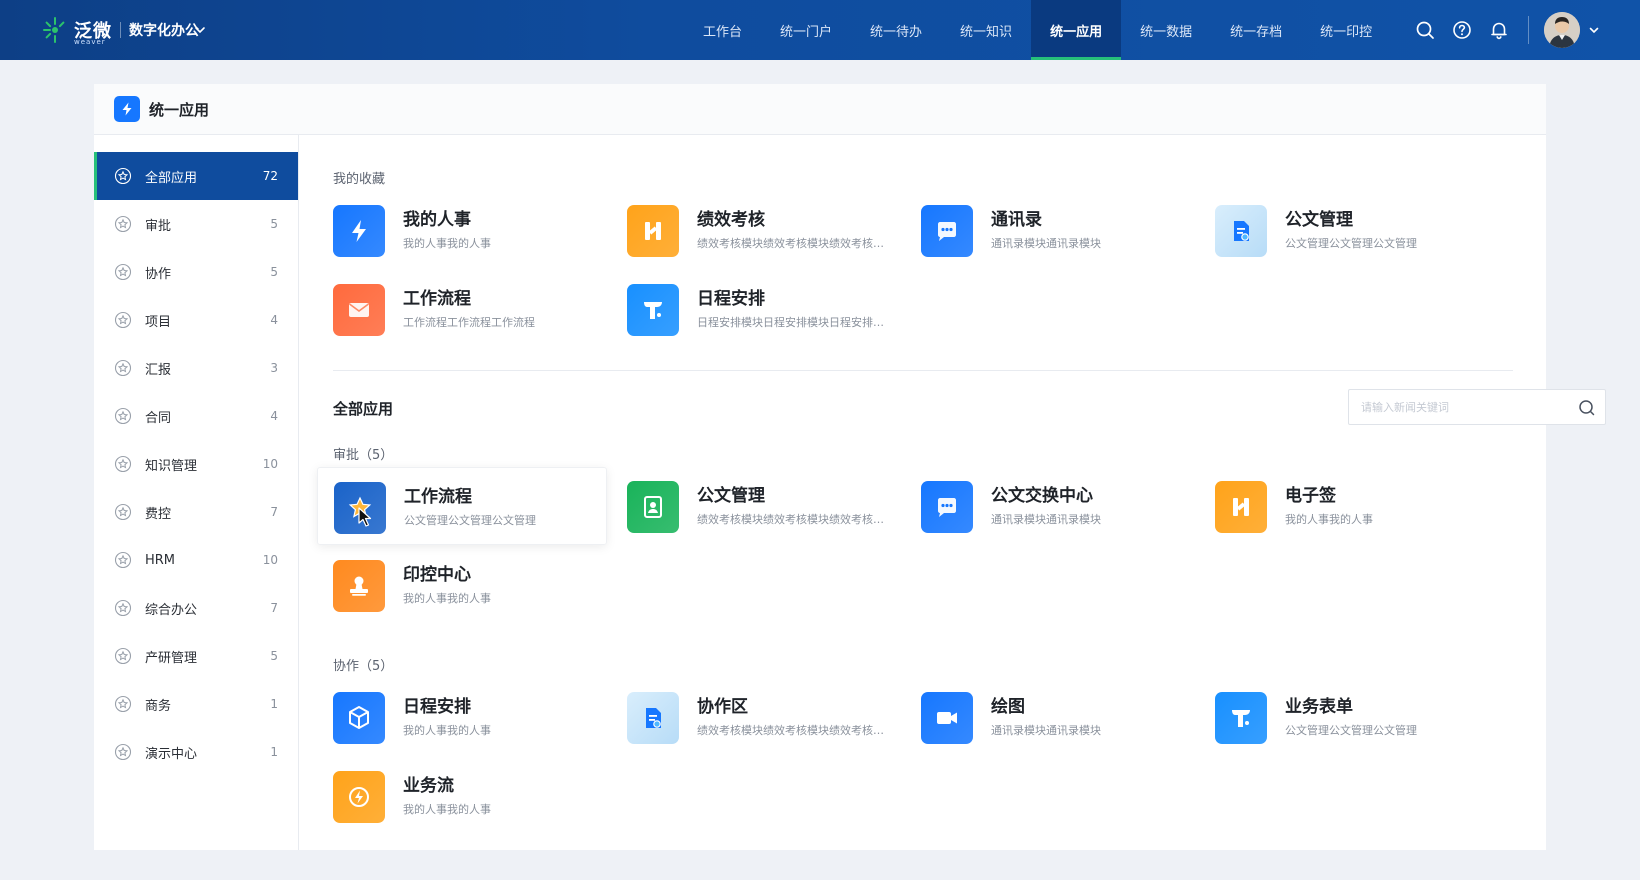 This screenshot has width=1640, height=880. What do you see at coordinates (462, 796) in the screenshot?
I see `app-card: 业务流 我的人事我的人事` at bounding box center [462, 796].